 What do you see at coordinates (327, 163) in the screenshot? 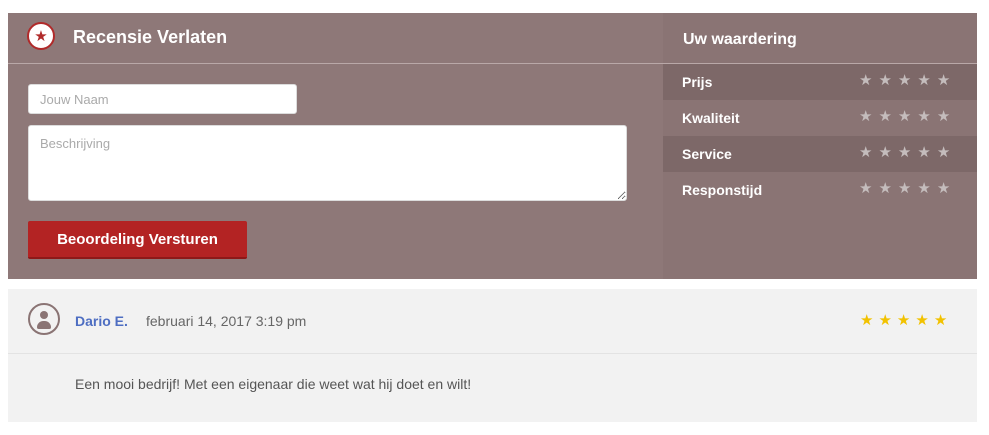
I see `description-input` at bounding box center [327, 163].